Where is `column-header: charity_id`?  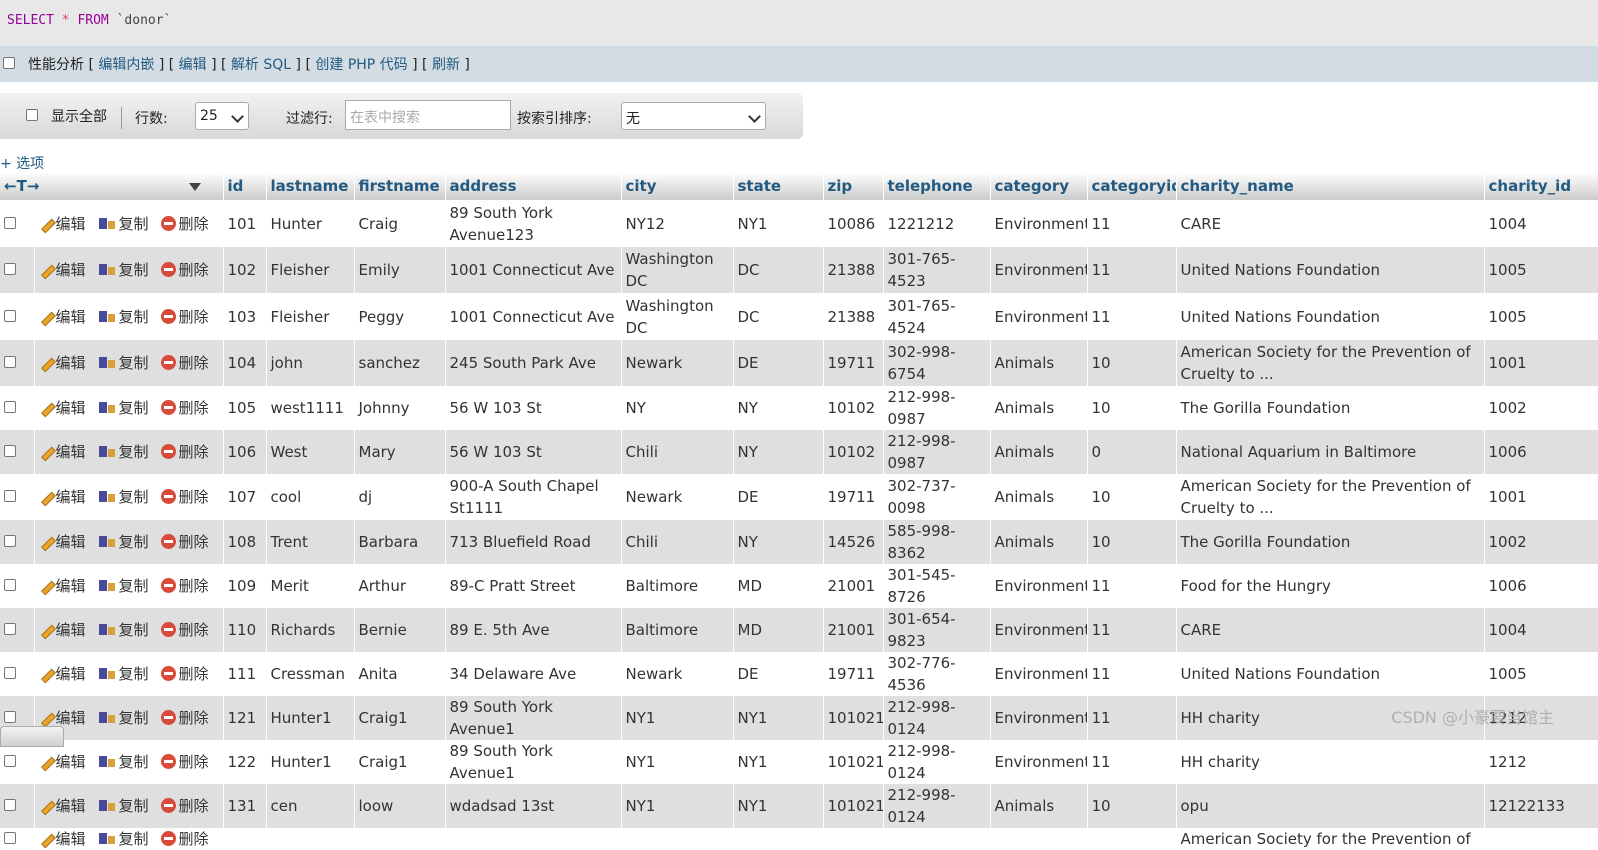
column-header: charity_id is located at coordinates (1541, 186).